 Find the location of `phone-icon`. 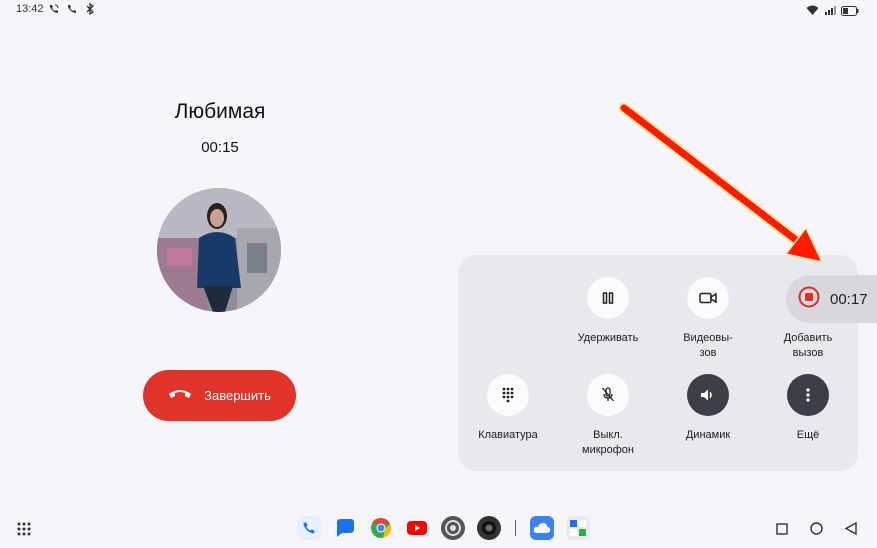

phone-icon is located at coordinates (72, 11).